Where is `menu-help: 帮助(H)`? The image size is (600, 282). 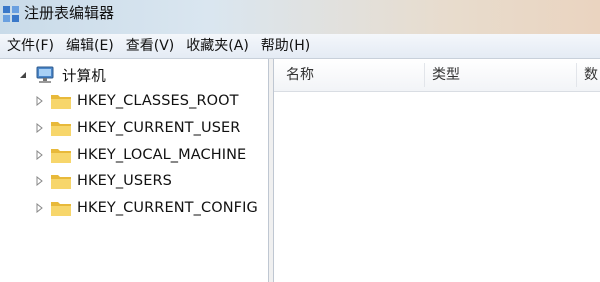
menu-help: 帮助(H) is located at coordinates (285, 46).